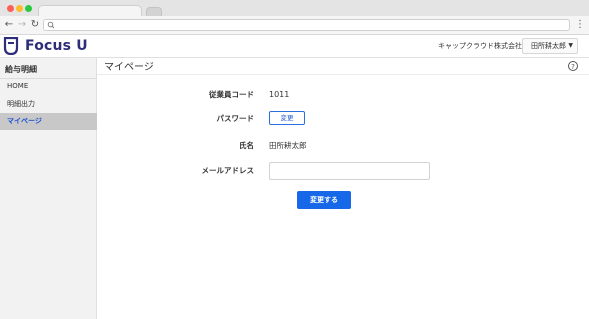 Image resolution: width=589 pixels, height=319 pixels. What do you see at coordinates (19, 8) in the screenshot?
I see `minimize-window-icon` at bounding box center [19, 8].